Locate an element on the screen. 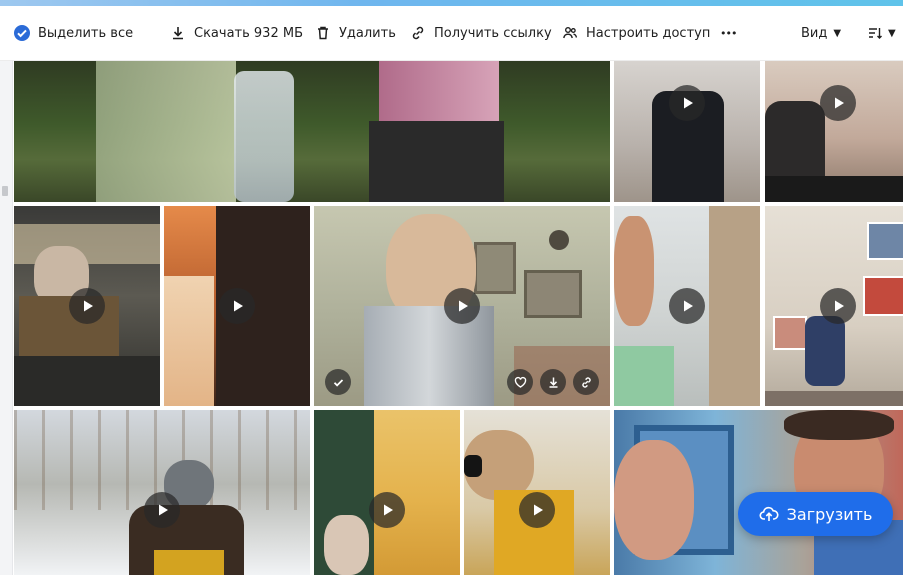  upload-label: Загрузить is located at coordinates (829, 514).